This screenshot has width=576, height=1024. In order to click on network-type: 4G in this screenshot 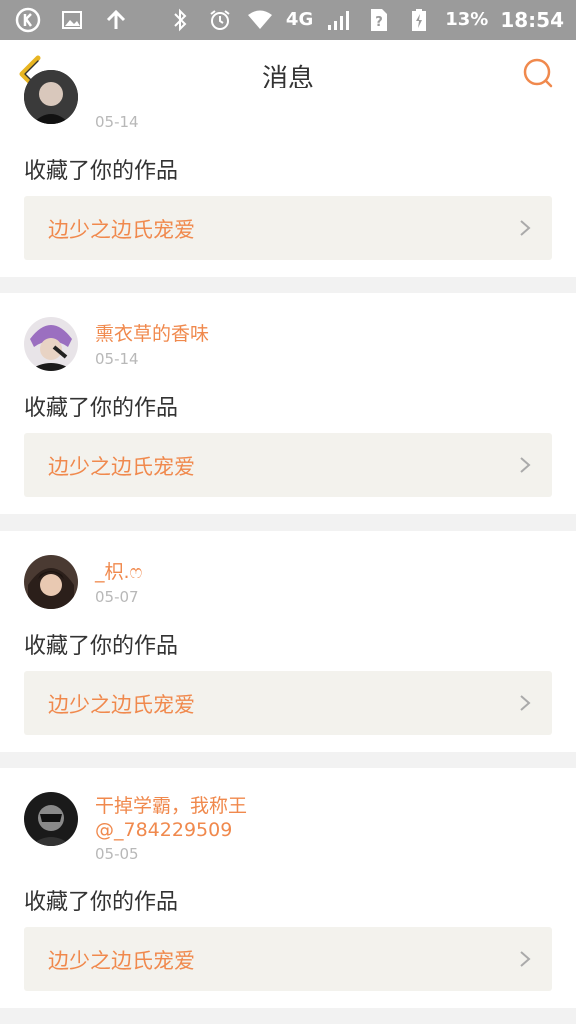, I will do `click(299, 19)`.